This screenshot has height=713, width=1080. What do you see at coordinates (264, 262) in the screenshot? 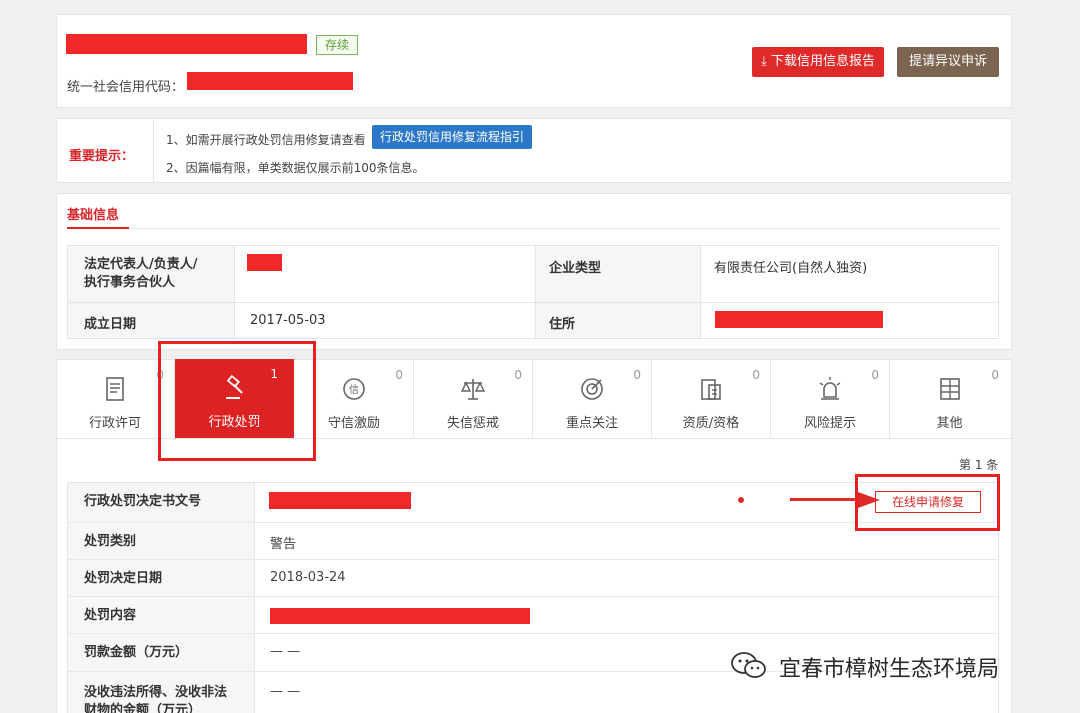
I see `legal-rep-redacted` at bounding box center [264, 262].